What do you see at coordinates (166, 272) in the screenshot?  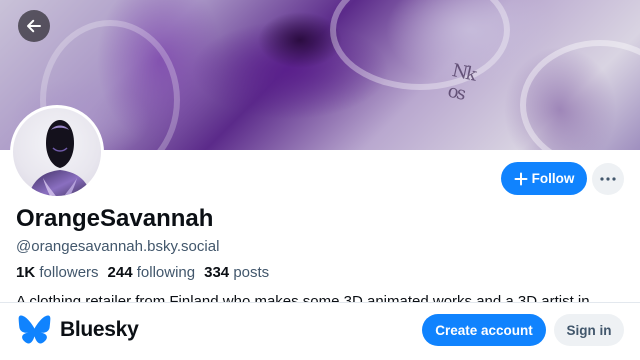 I see `following-label: following` at bounding box center [166, 272].